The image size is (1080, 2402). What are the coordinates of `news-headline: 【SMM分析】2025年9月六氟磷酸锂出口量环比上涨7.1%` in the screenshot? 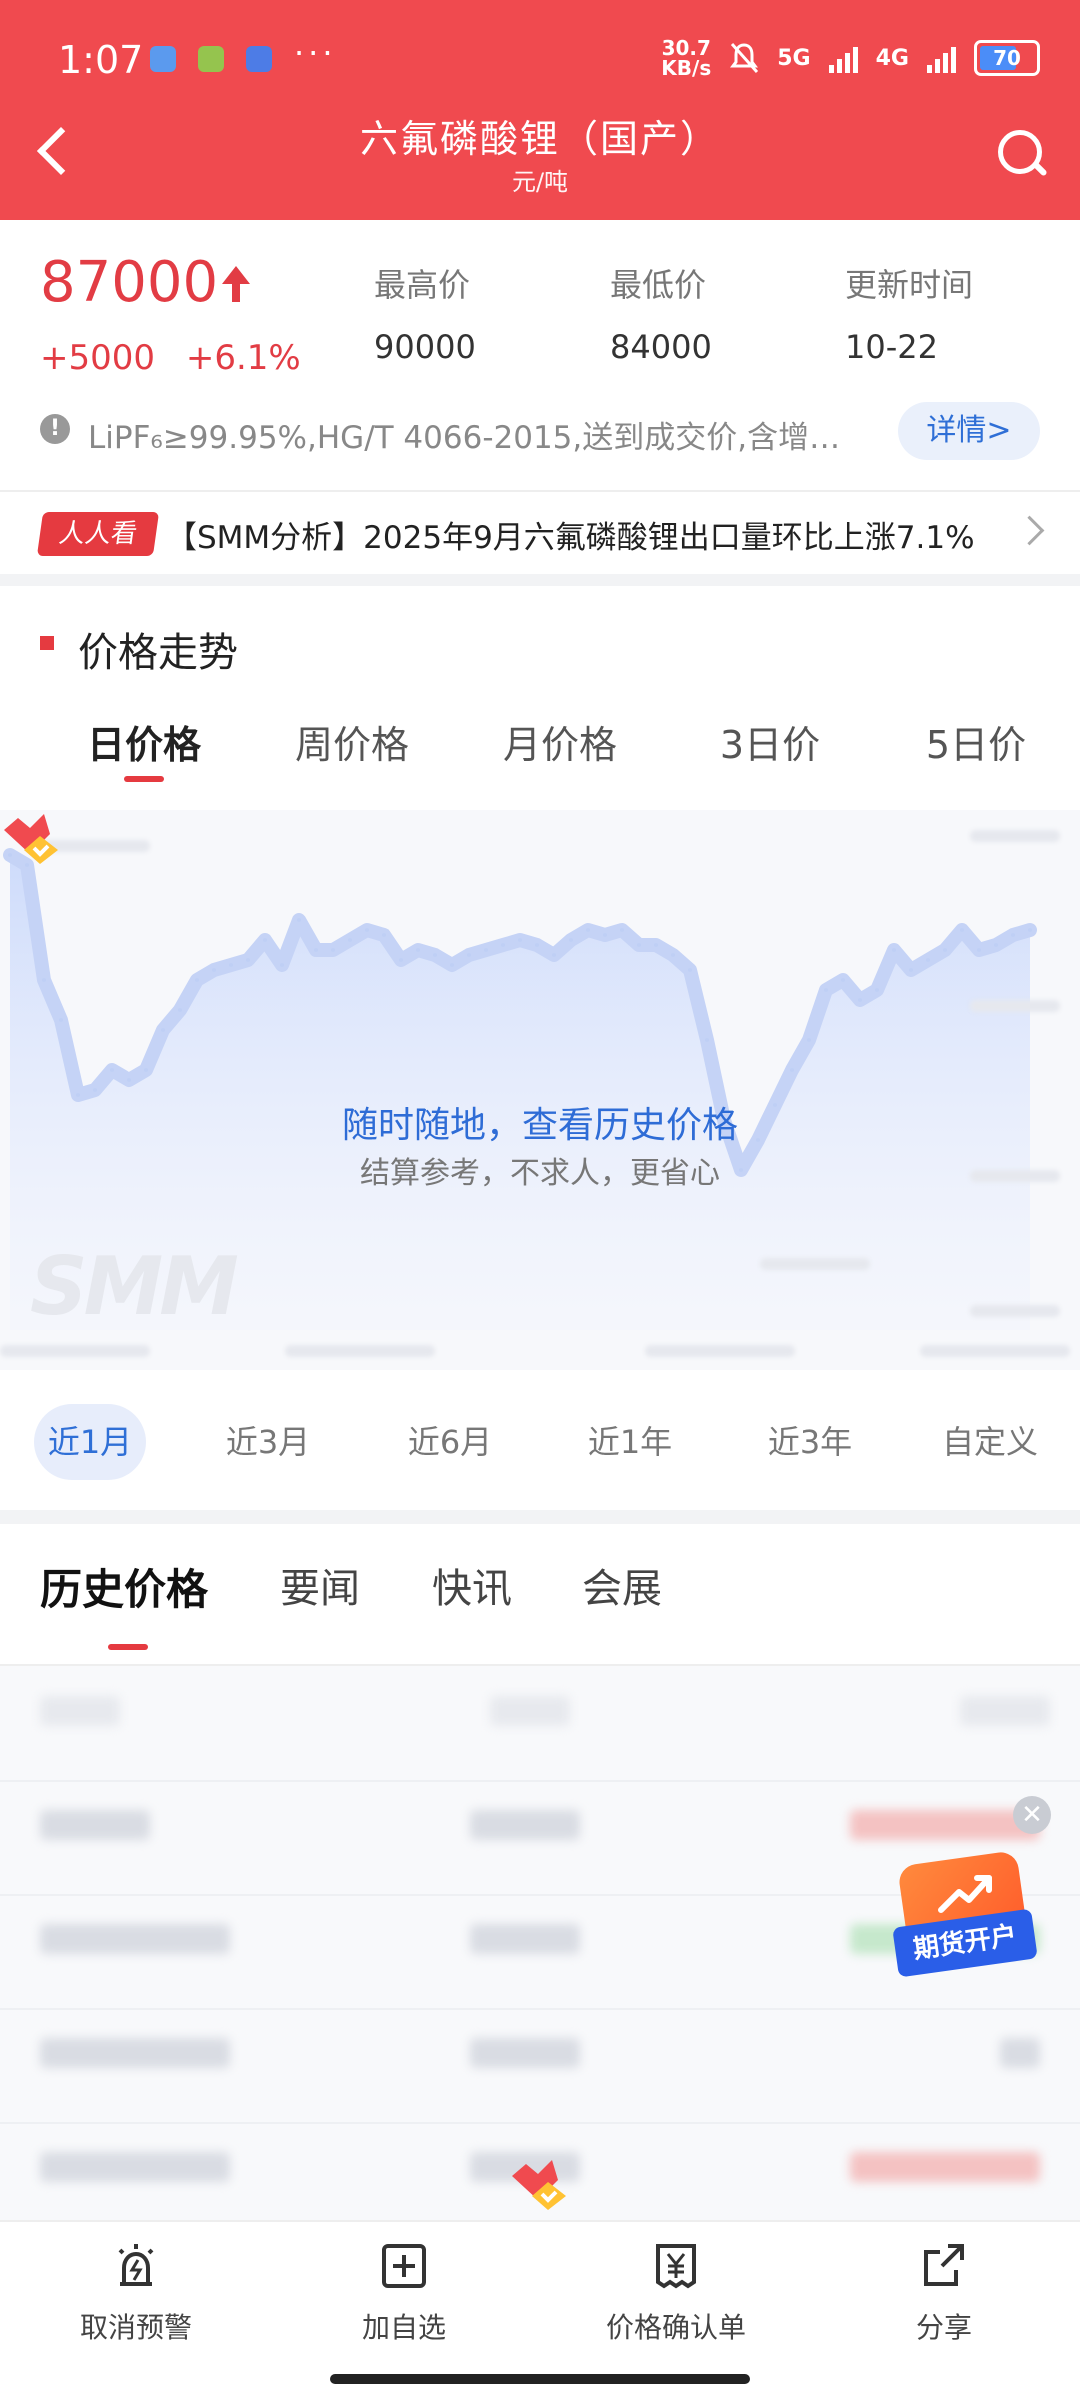 It's located at (570, 534).